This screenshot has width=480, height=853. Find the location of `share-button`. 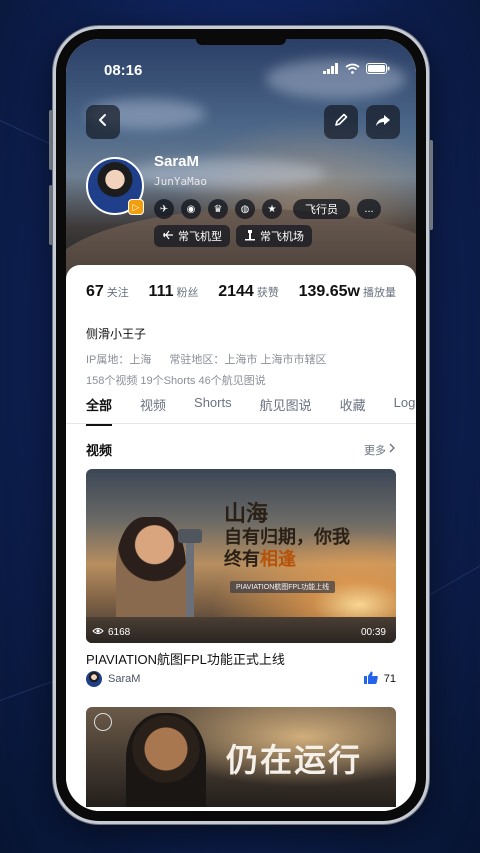

share-button is located at coordinates (383, 122).